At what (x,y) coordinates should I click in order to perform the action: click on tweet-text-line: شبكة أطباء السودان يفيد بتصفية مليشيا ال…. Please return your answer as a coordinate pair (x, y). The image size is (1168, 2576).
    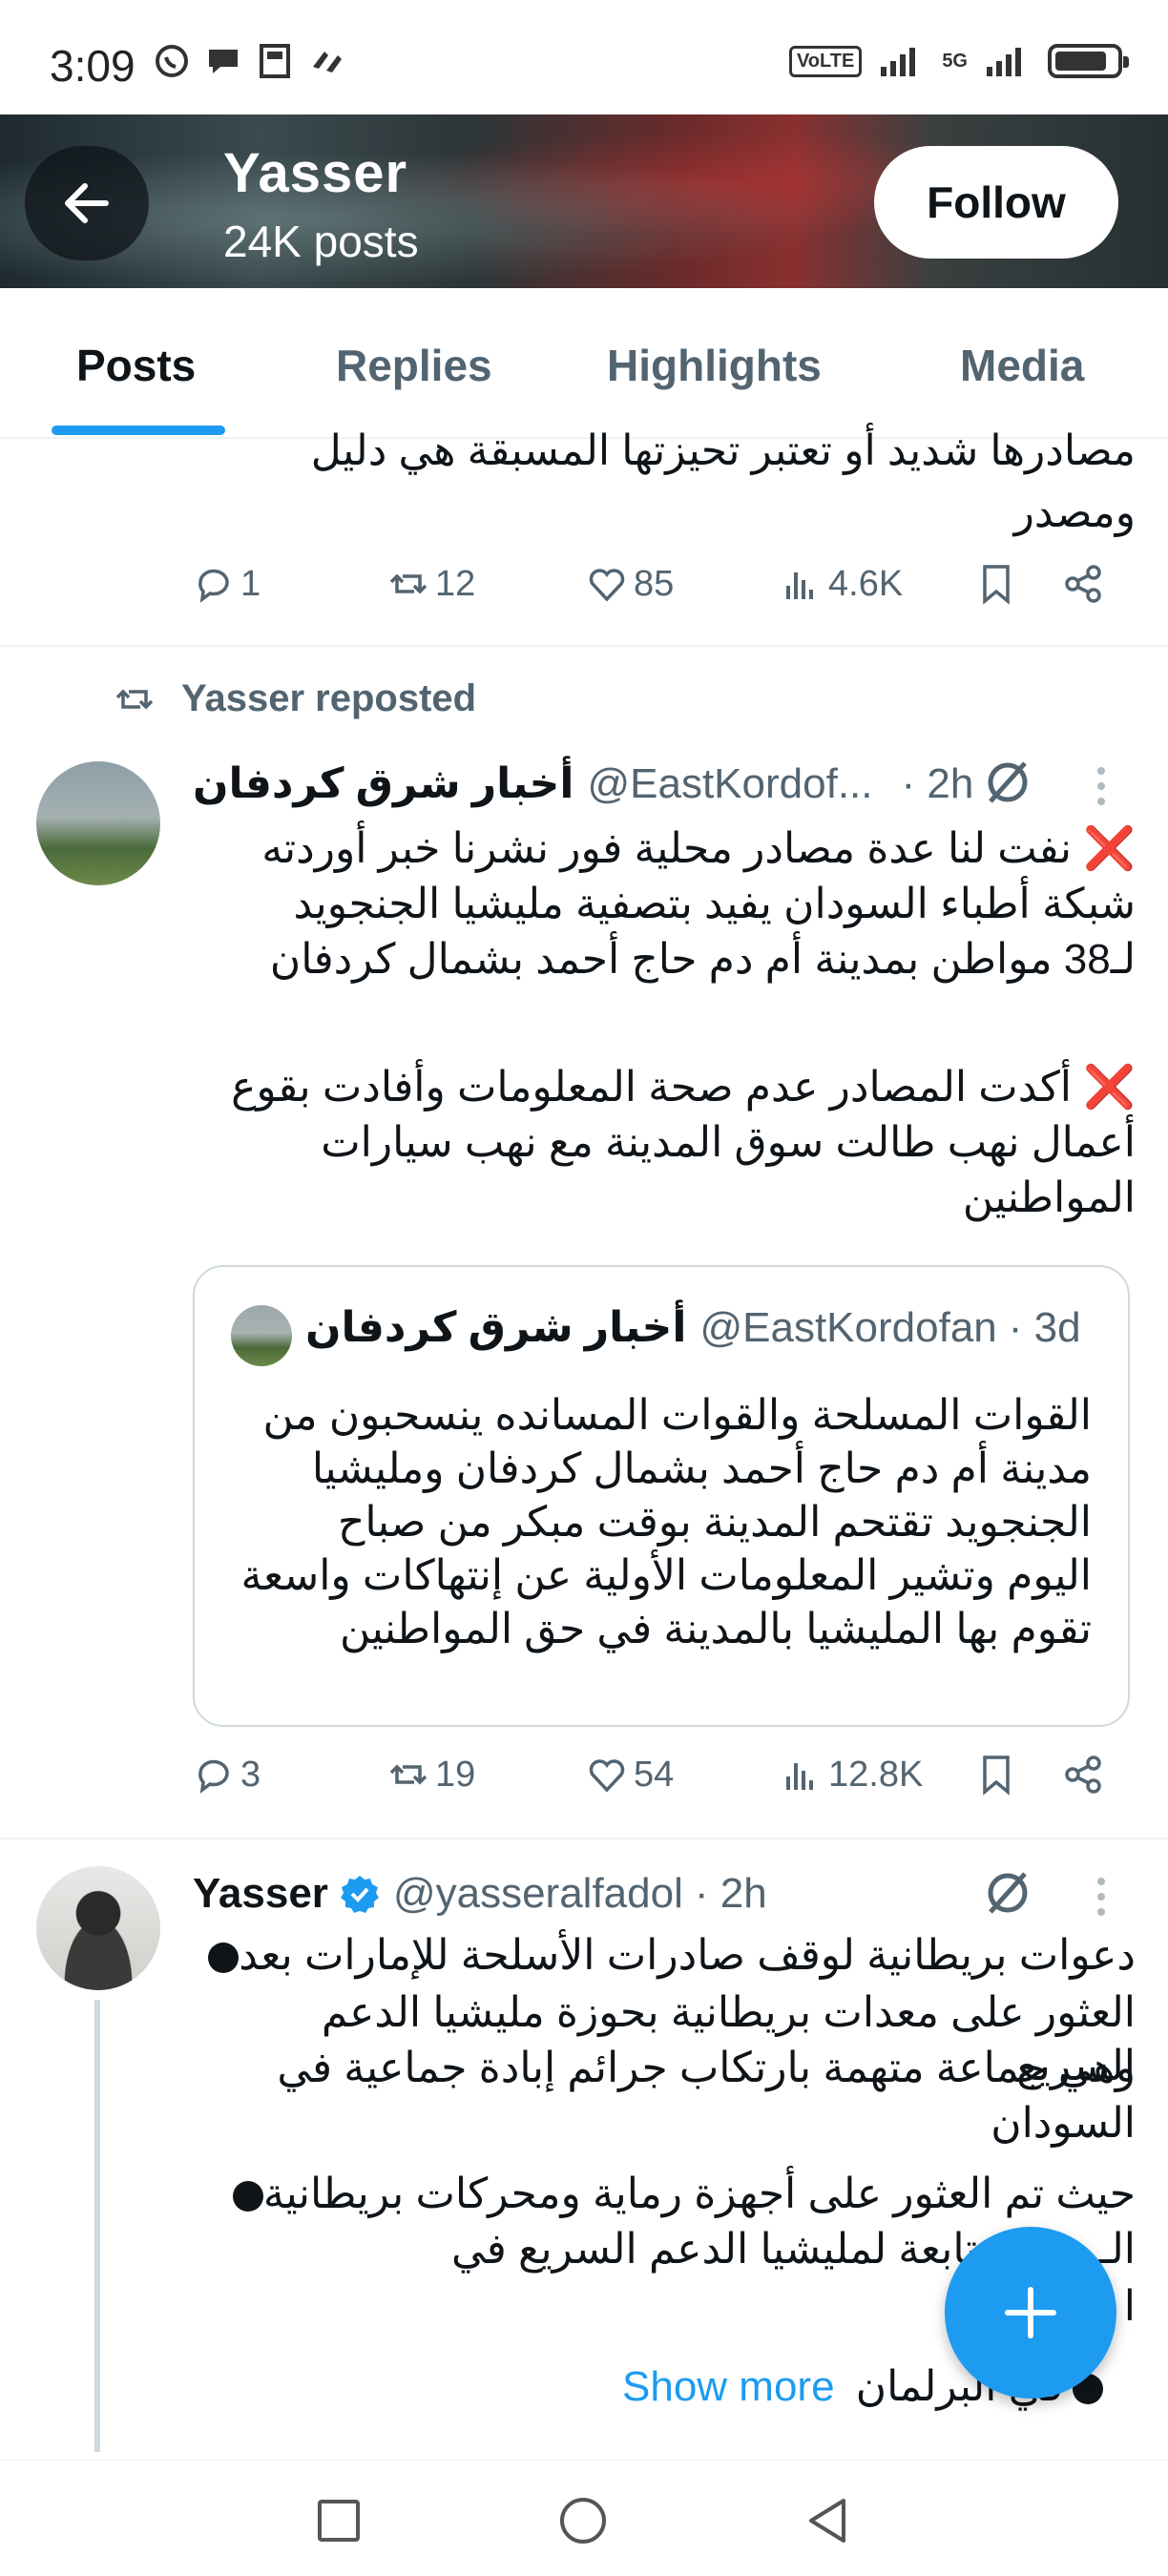
    Looking at the image, I should click on (714, 904).